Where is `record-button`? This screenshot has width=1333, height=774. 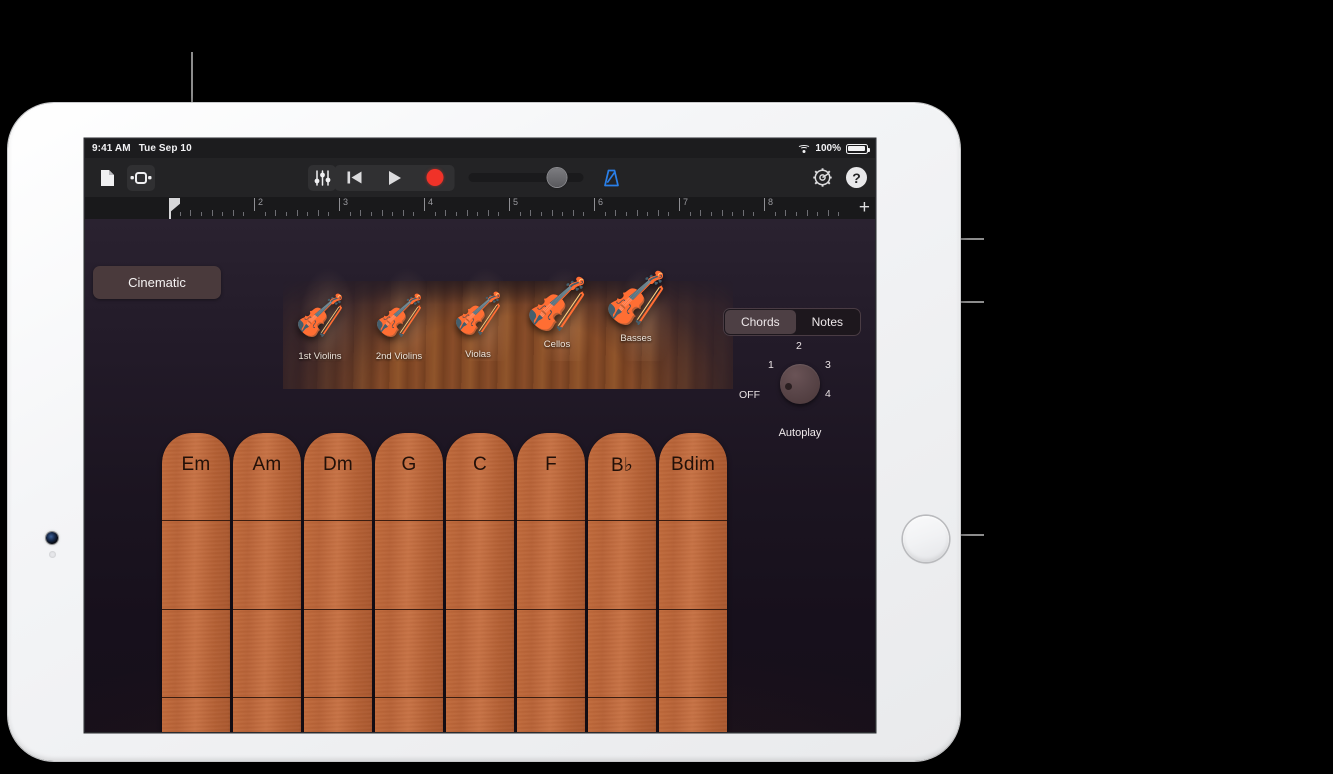
record-button is located at coordinates (435, 178).